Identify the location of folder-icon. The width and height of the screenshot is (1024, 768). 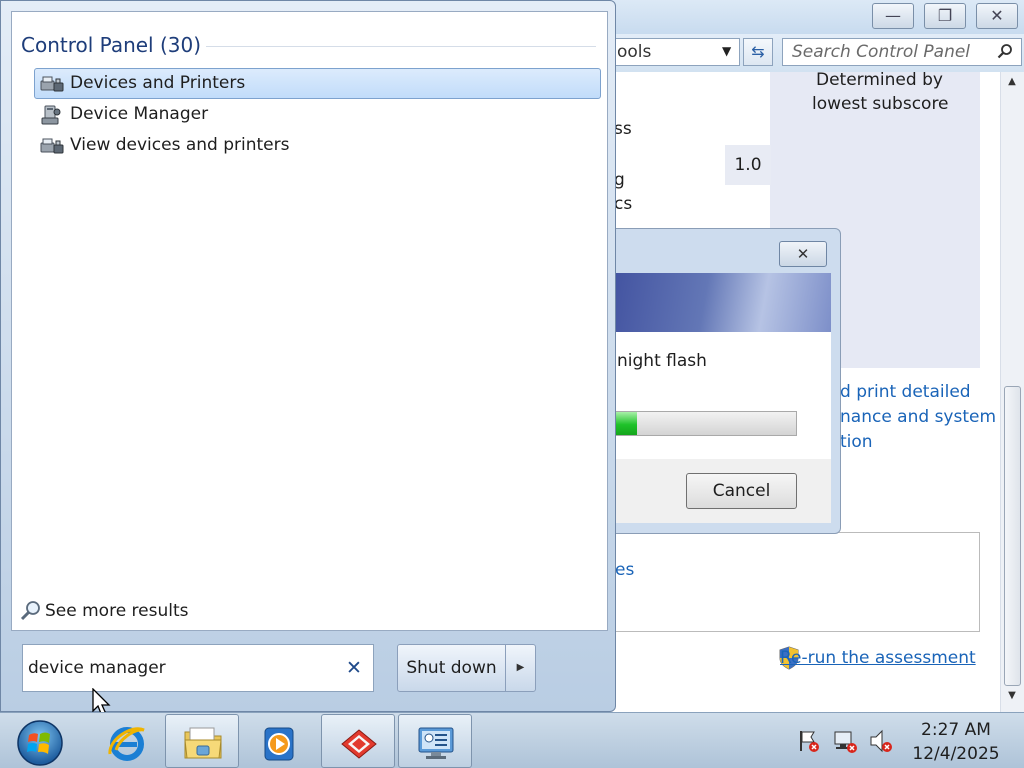
(203, 743).